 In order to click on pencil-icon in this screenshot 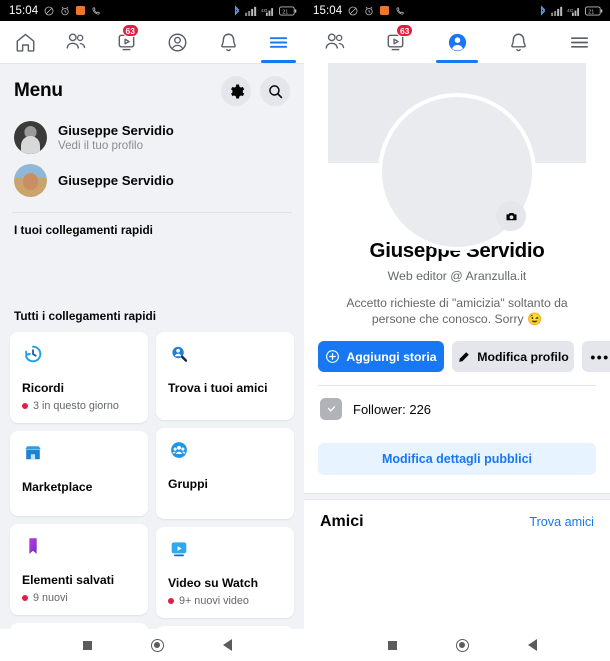, I will do `click(464, 356)`.